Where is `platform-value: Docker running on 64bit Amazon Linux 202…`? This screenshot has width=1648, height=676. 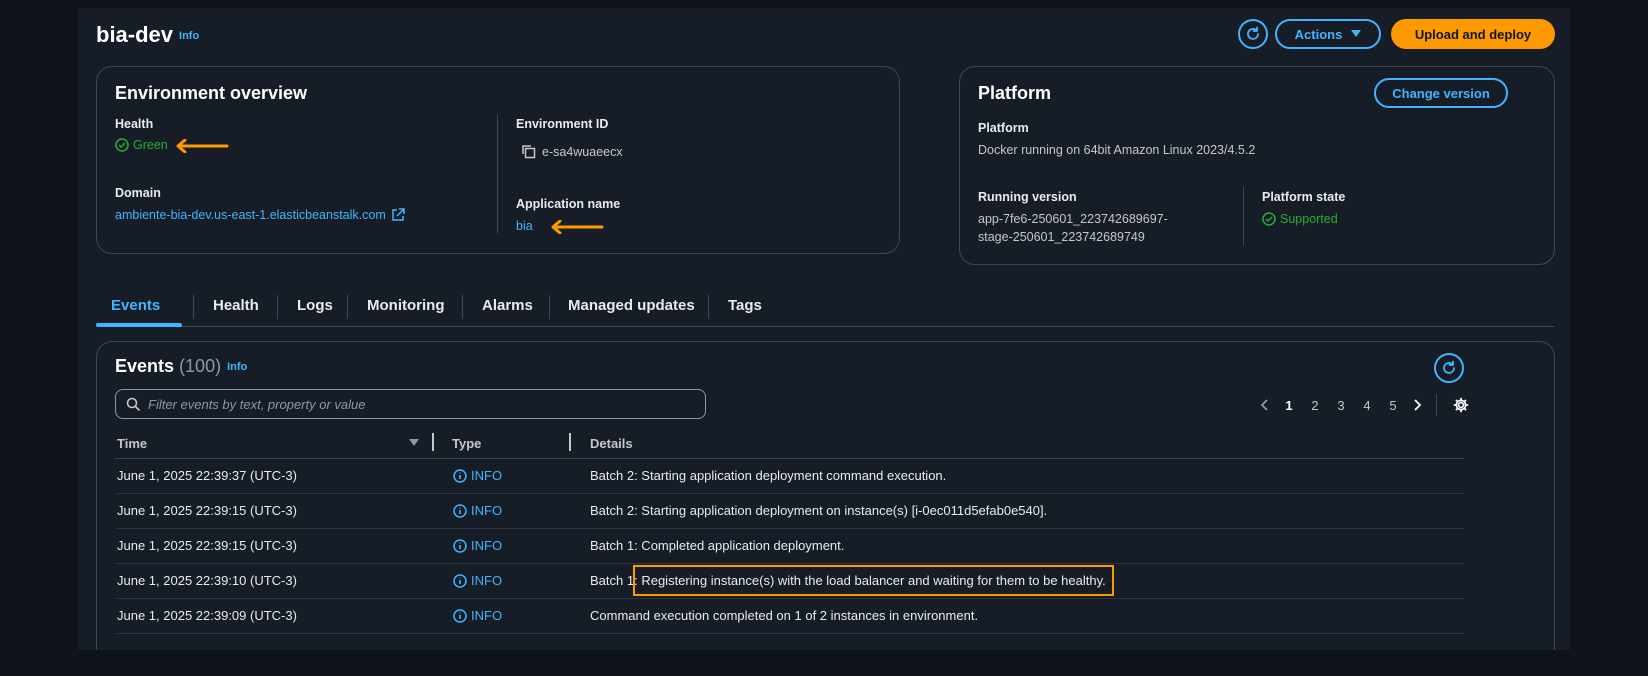 platform-value: Docker running on 64bit Amazon Linux 202… is located at coordinates (1117, 150).